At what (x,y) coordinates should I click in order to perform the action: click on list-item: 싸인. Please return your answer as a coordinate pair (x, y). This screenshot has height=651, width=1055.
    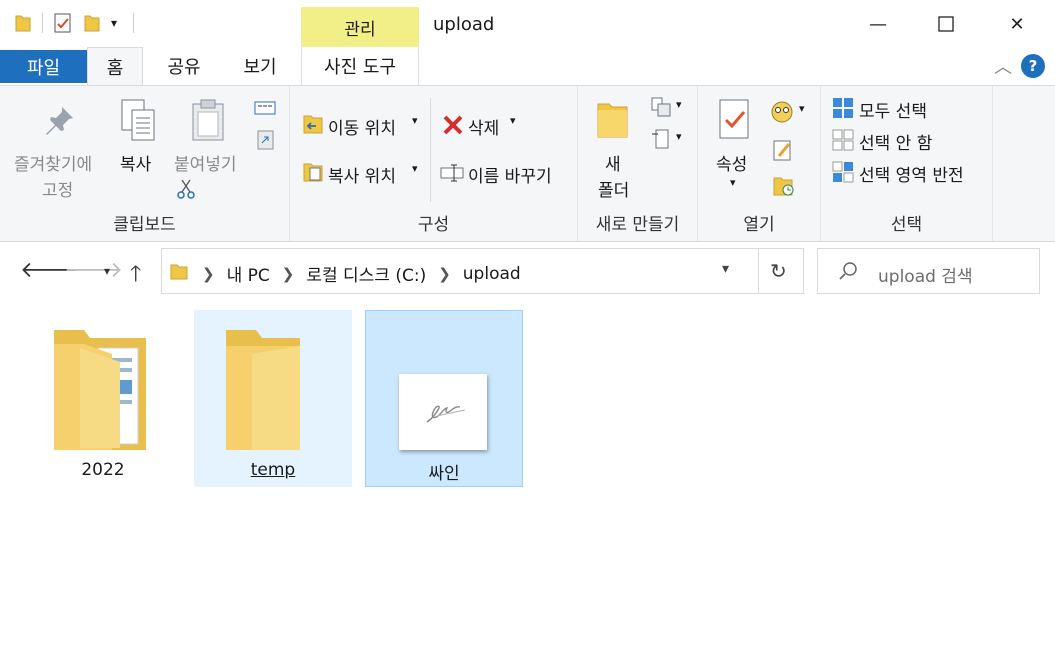
    Looking at the image, I should click on (444, 398).